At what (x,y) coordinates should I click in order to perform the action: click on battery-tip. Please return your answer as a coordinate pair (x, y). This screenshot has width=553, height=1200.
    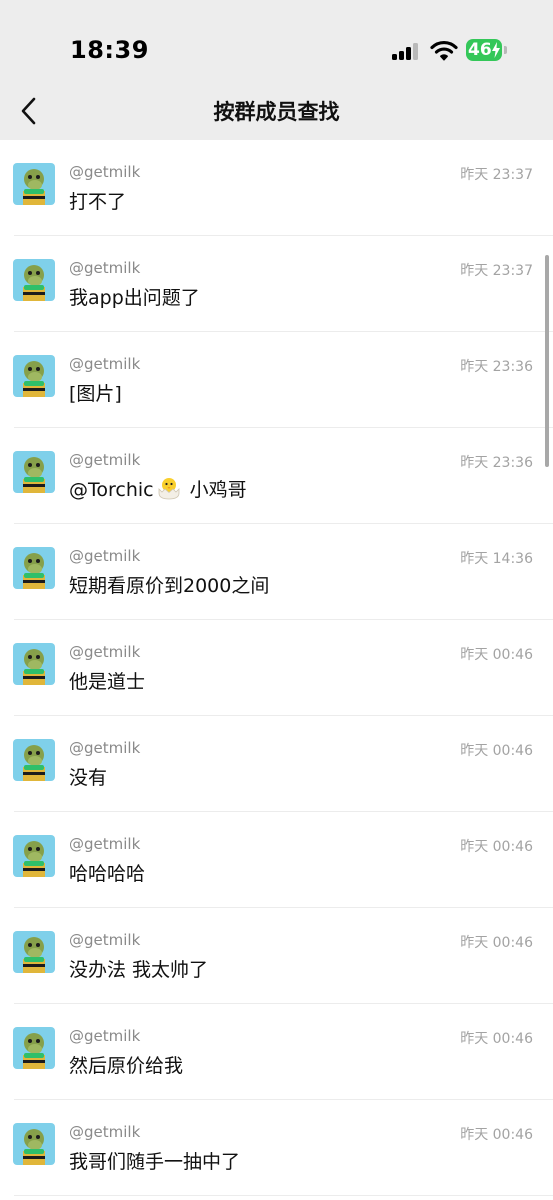
    Looking at the image, I should click on (505, 50).